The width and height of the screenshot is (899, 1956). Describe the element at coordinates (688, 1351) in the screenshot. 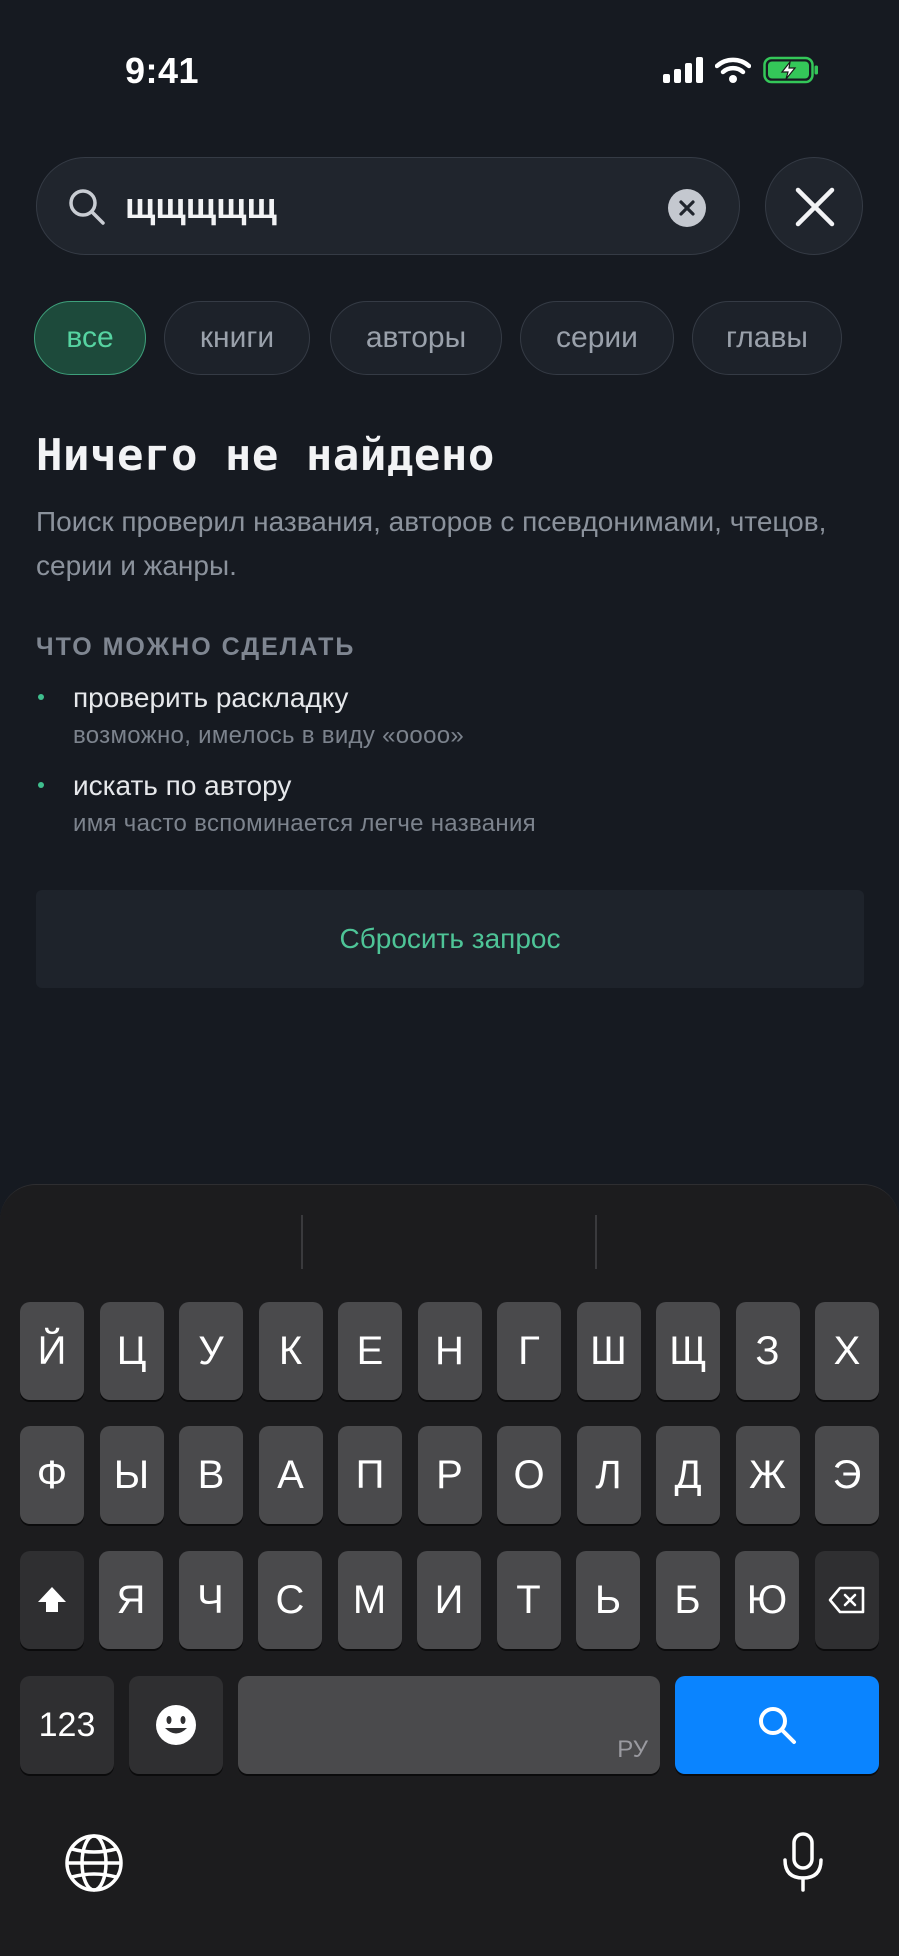

I see `key: Щ` at that location.